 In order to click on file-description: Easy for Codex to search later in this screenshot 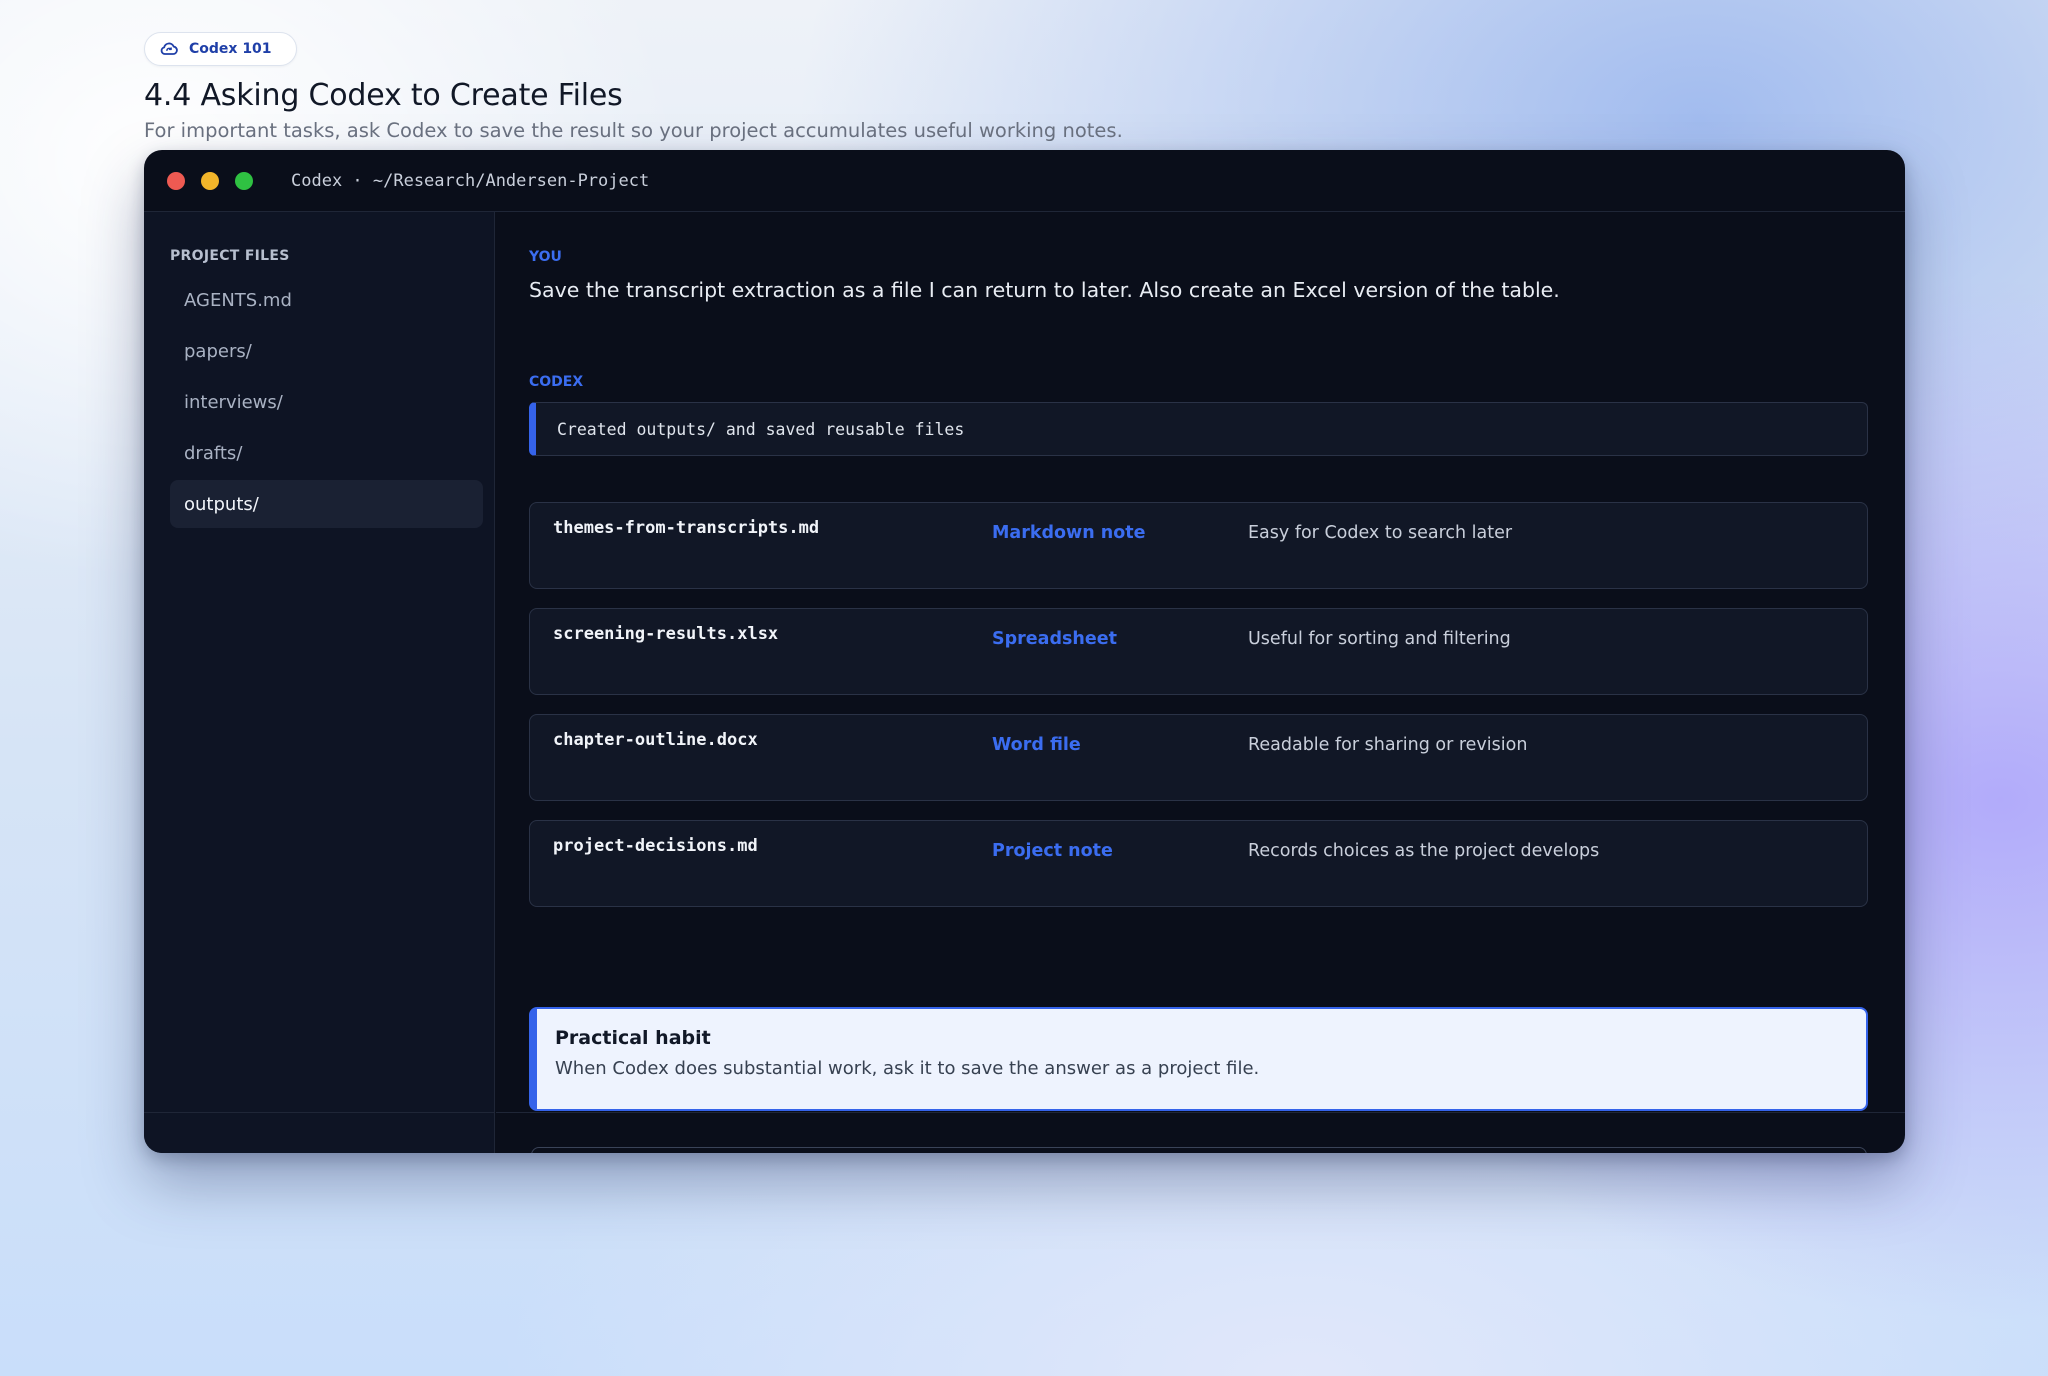, I will do `click(1380, 533)`.